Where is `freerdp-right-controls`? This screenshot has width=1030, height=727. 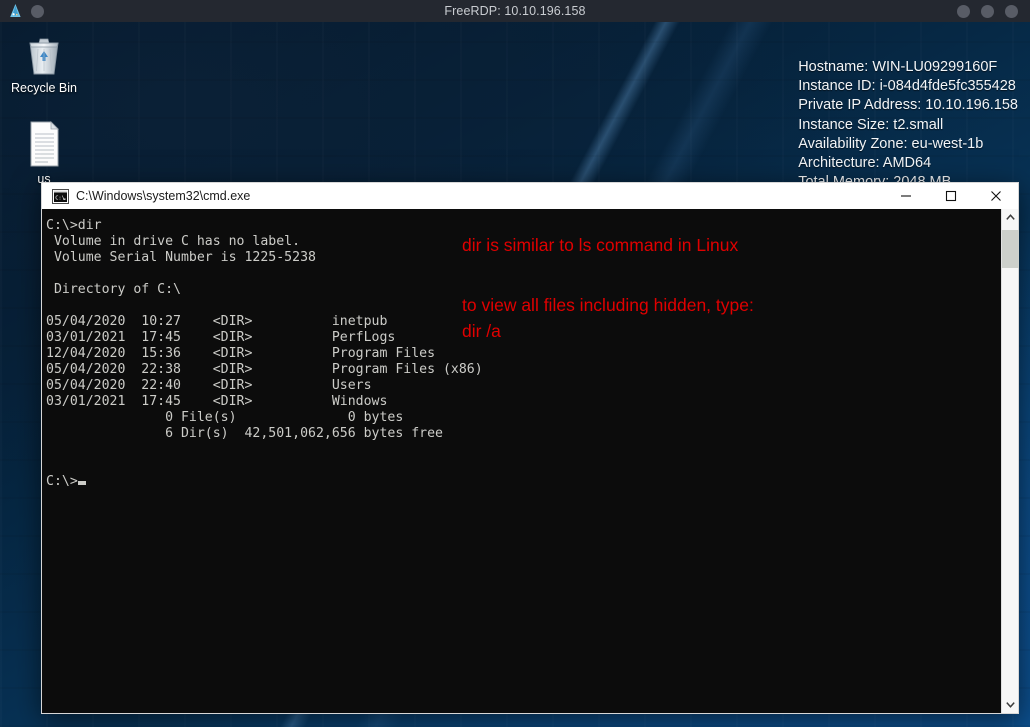 freerdp-right-controls is located at coordinates (960, 11).